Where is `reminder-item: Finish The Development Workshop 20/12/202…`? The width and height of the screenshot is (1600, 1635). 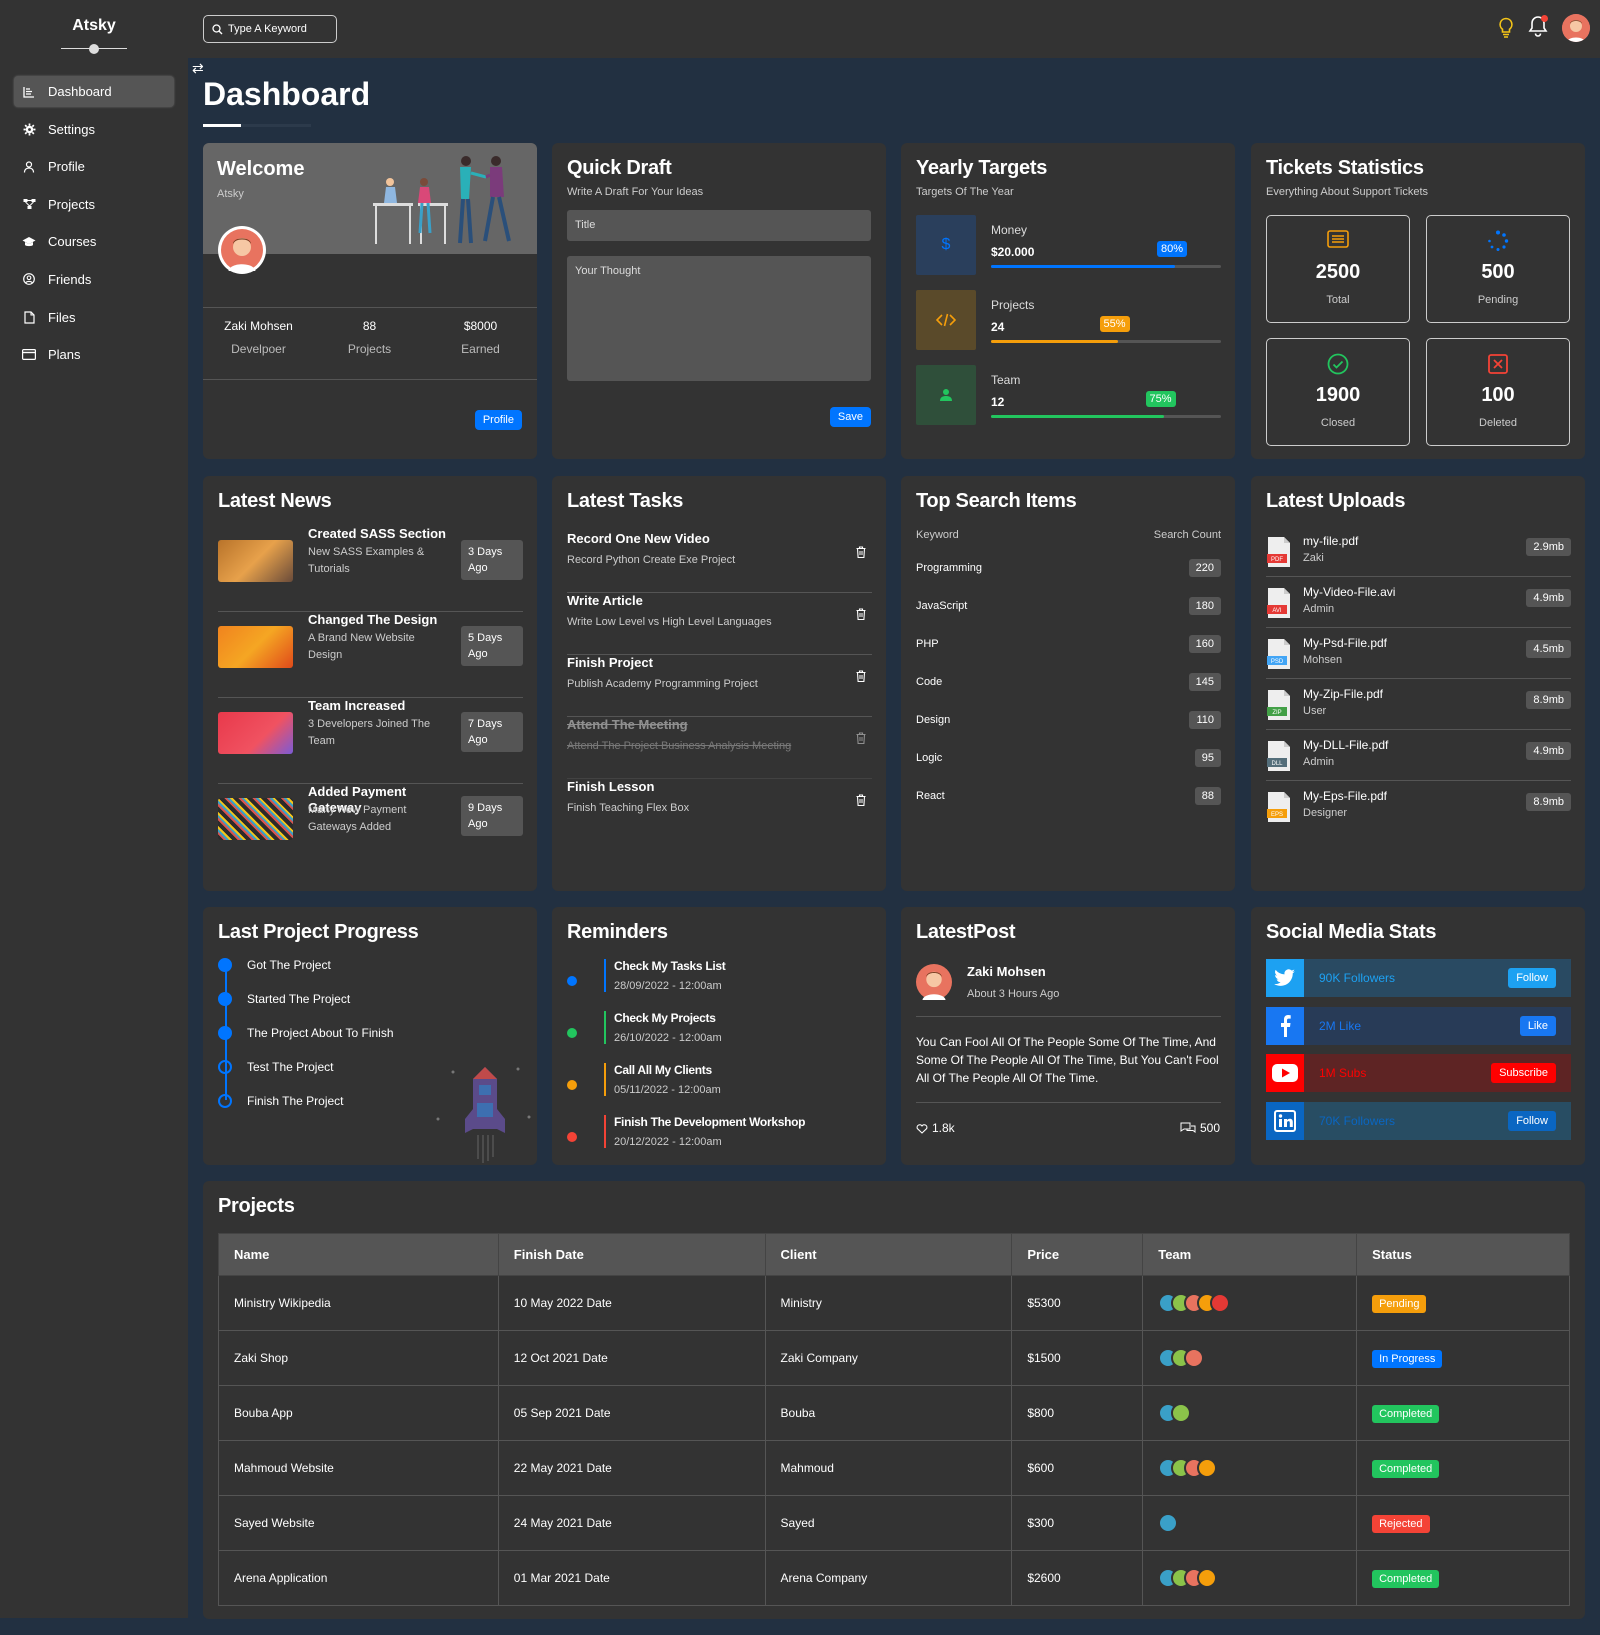
reminder-item: Finish The Development Workshop 20/12/202… is located at coordinates (719, 1139).